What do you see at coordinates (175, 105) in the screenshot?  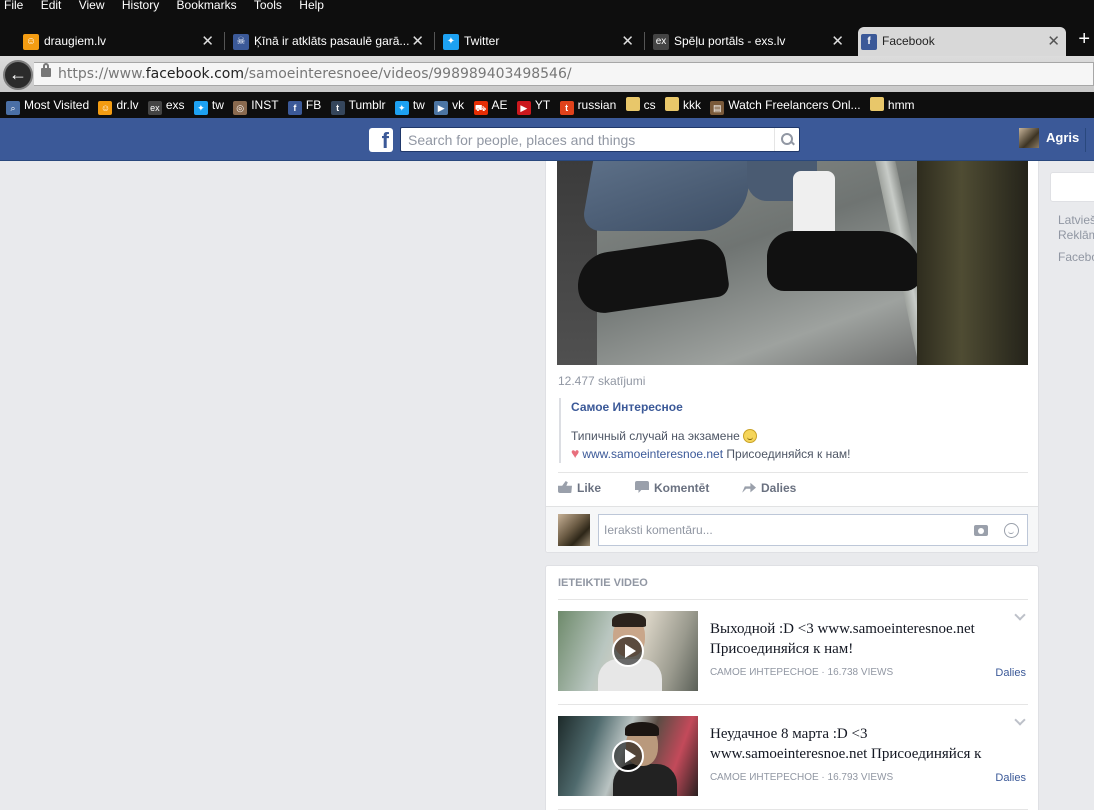 I see `bookmark-label: exs` at bounding box center [175, 105].